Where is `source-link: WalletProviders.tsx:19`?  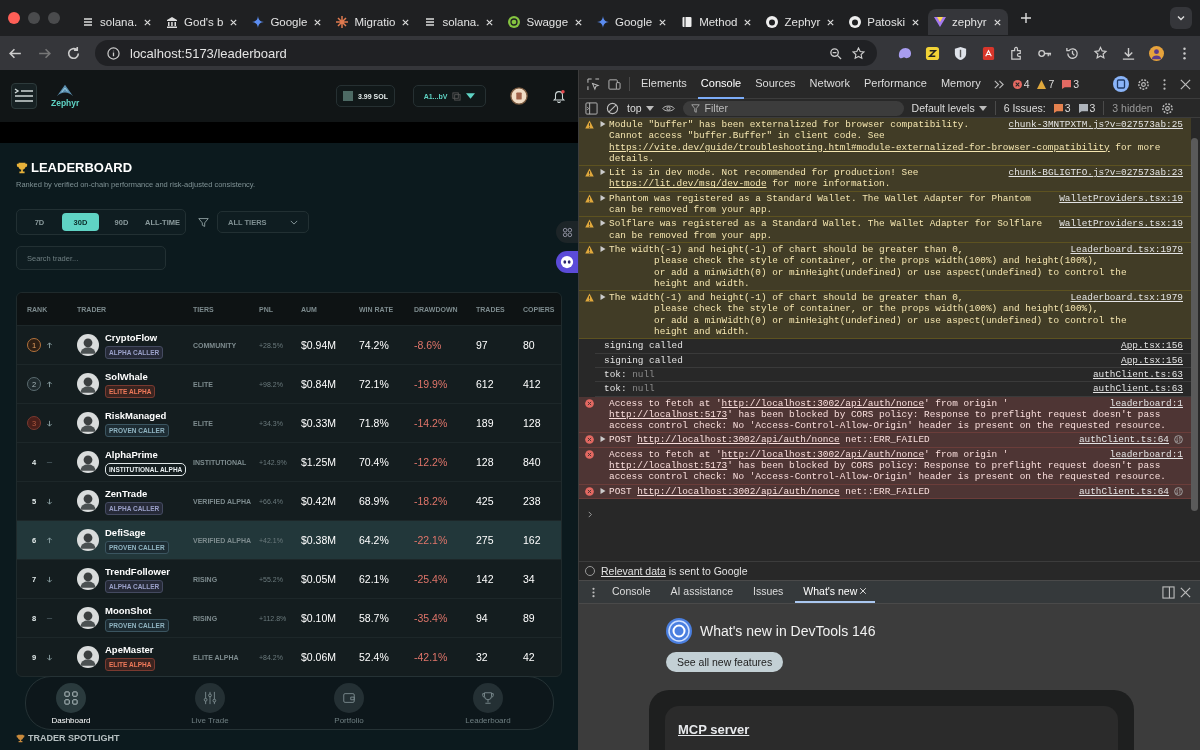
source-link: WalletProviders.tsx:19 is located at coordinates (1121, 224).